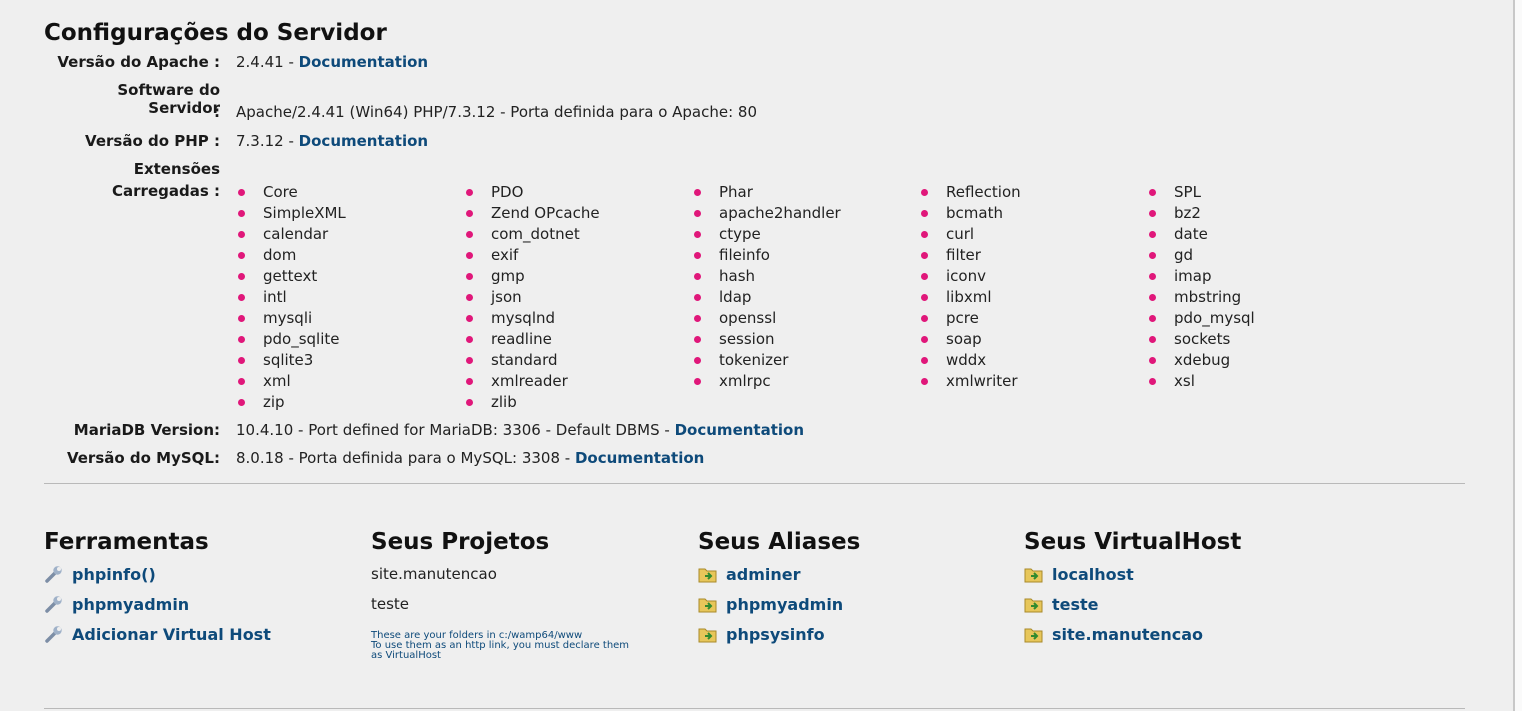 The width and height of the screenshot is (1522, 711). Describe the element at coordinates (301, 339) in the screenshot. I see `extension-name: pdo_sqlite` at that location.